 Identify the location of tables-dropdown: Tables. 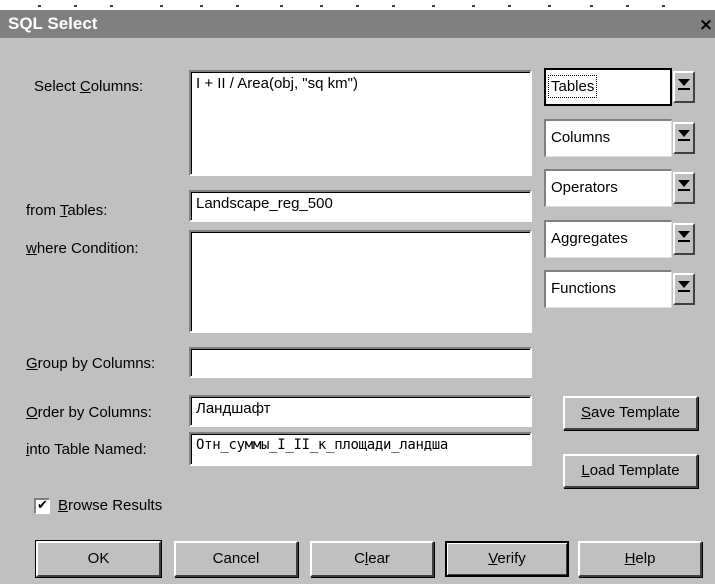
(621, 87).